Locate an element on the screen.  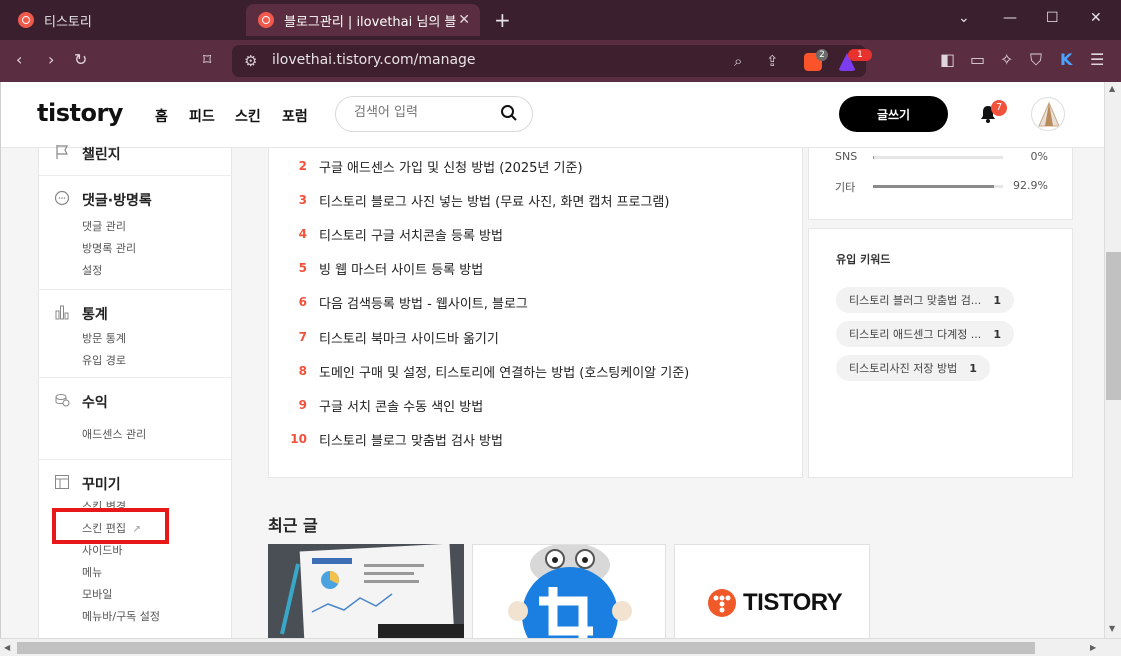
list-item: 9 구글 서치 콘솔 수동 색인 방법 is located at coordinates (376, 405).